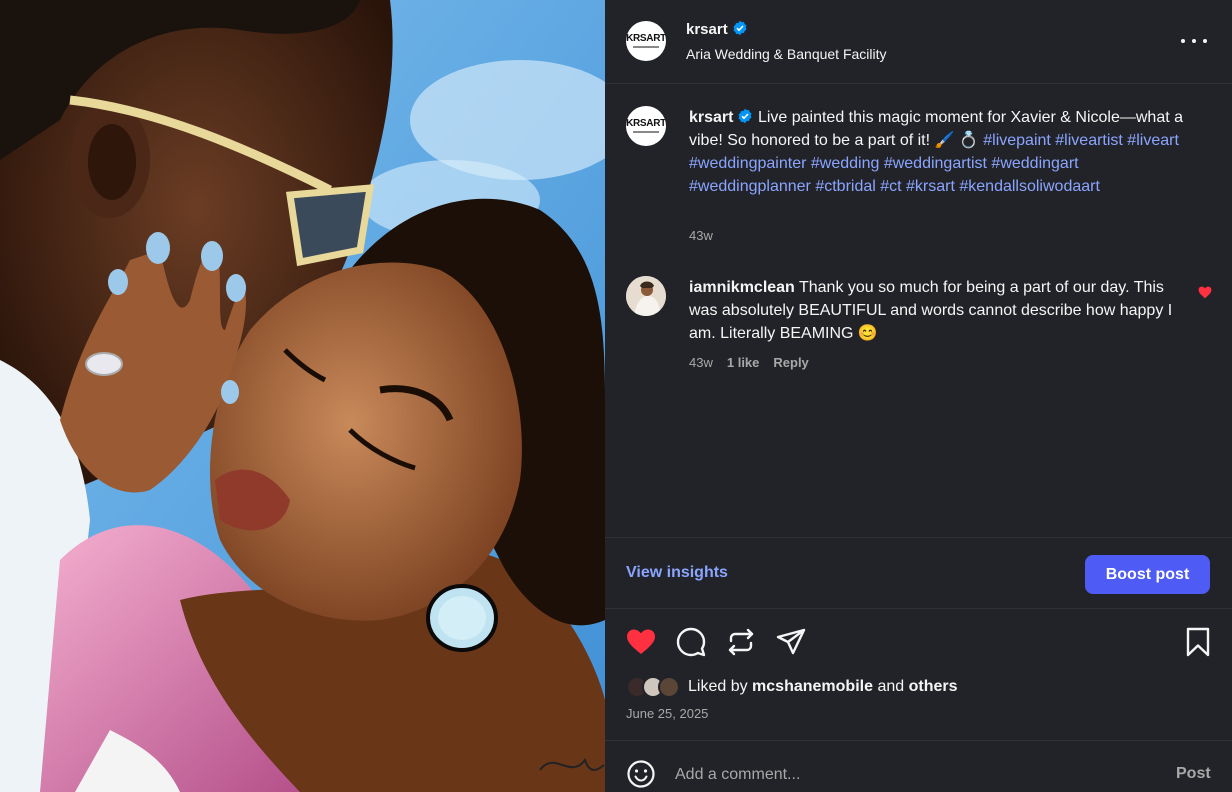 The image size is (1232, 792). I want to click on post-comment-button: Post, so click(1193, 774).